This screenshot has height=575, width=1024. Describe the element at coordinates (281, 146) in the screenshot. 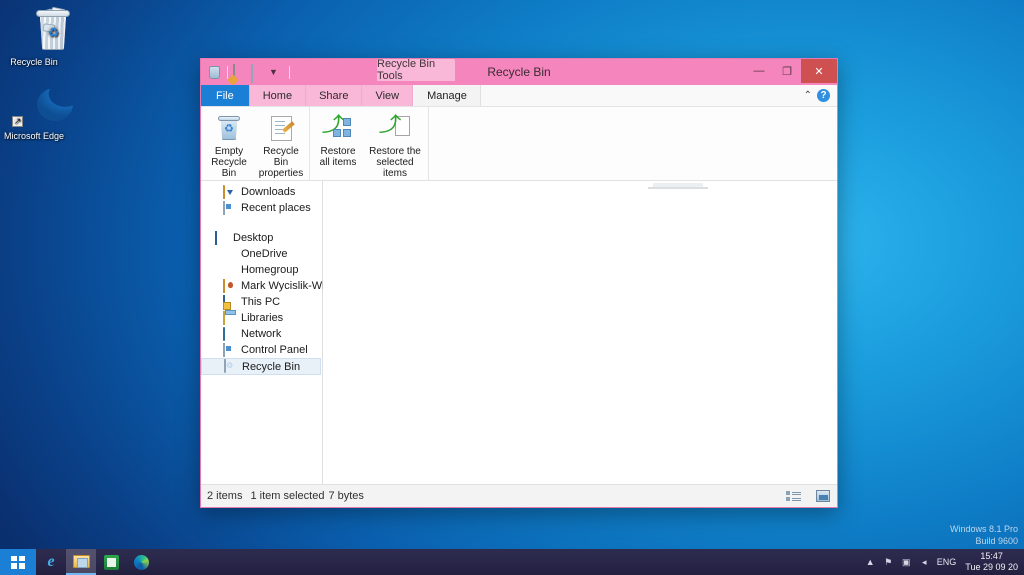

I see `recycle-bin-properties-button: Recycle Bin properties` at that location.